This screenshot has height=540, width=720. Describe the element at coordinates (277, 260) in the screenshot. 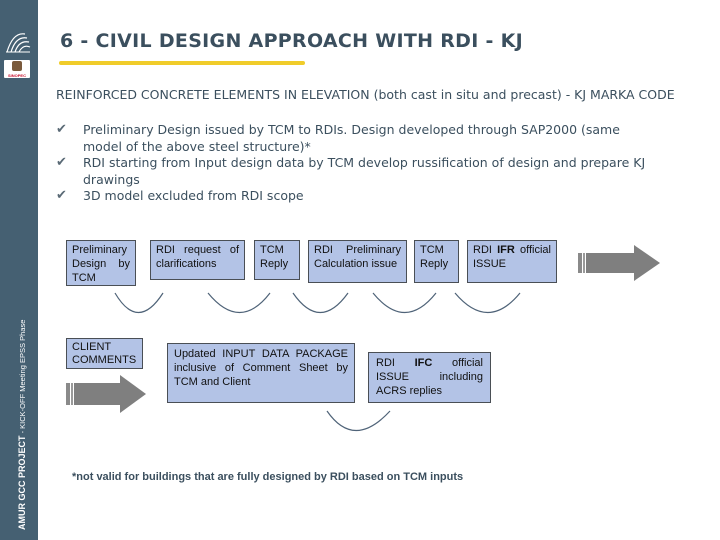

I see `flow-box-tcm-reply-1: TCM Reply` at that location.